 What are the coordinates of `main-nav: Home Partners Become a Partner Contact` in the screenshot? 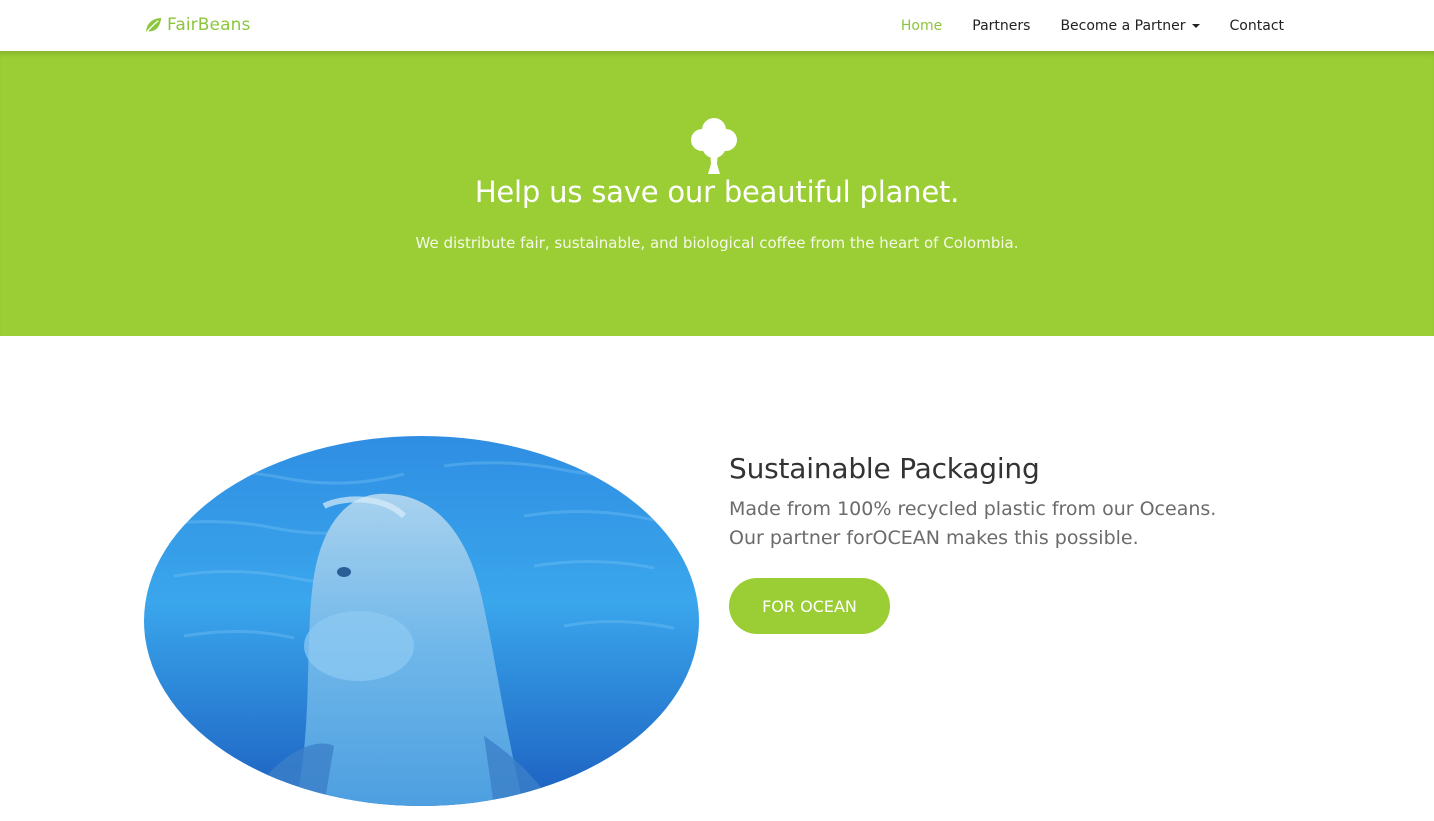 It's located at (1077, 25).